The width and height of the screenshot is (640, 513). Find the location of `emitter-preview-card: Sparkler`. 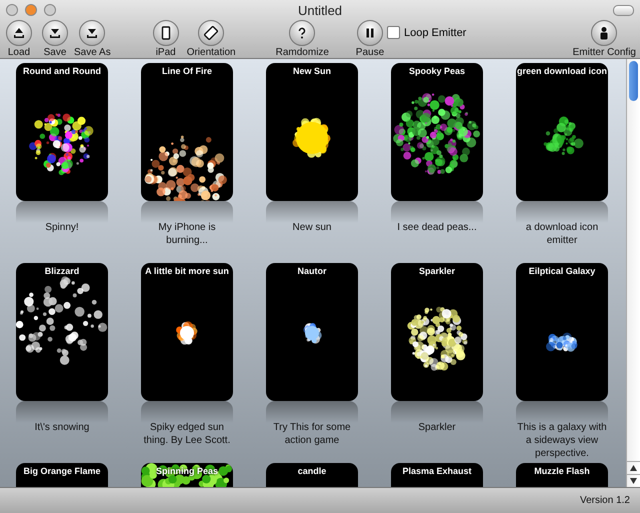

emitter-preview-card: Sparkler is located at coordinates (437, 332).